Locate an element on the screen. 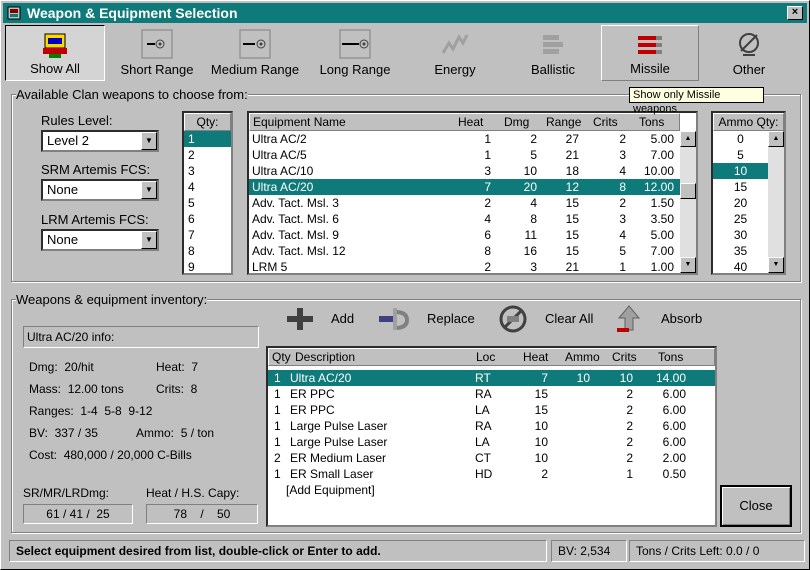 The height and width of the screenshot is (570, 810). equipment-scrollbar: ▲ ▼ is located at coordinates (688, 202).